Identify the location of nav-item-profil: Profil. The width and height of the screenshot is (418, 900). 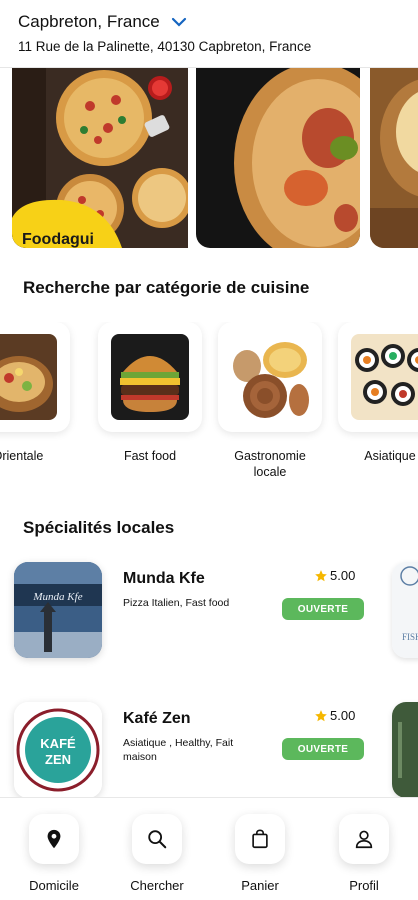
(364, 853).